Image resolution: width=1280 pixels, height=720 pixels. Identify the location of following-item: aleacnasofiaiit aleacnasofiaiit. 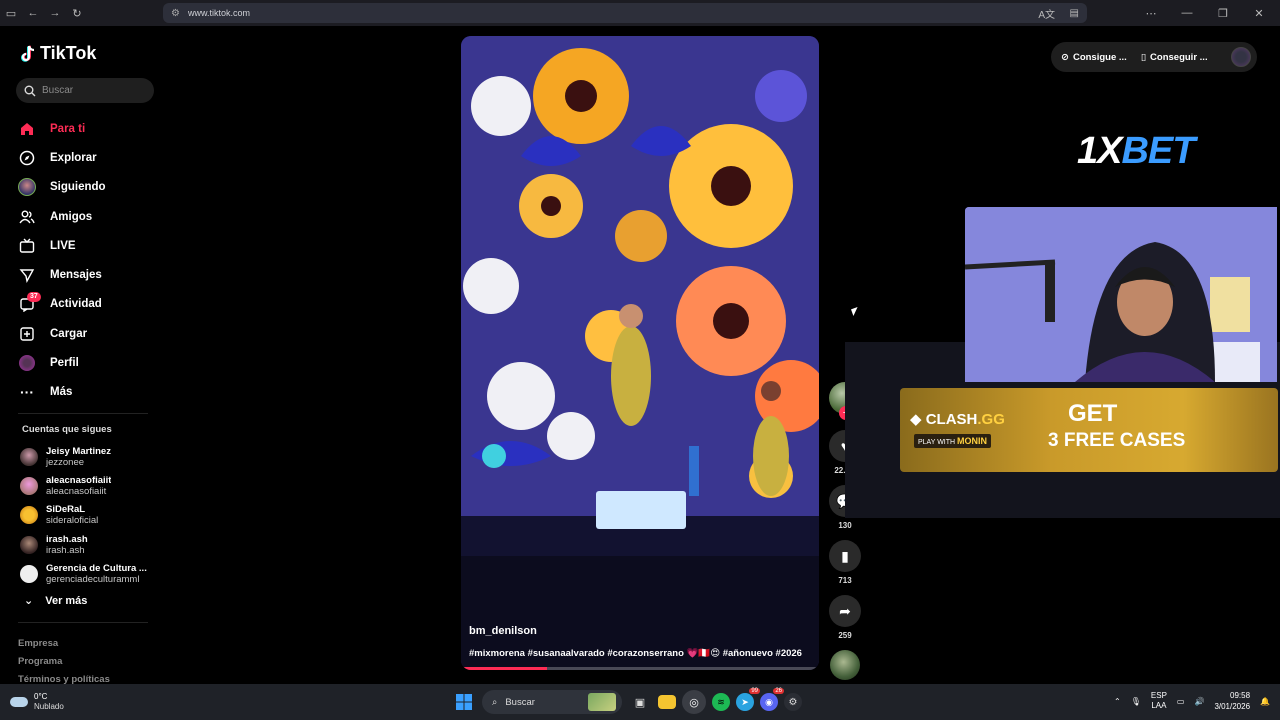
(90, 485).